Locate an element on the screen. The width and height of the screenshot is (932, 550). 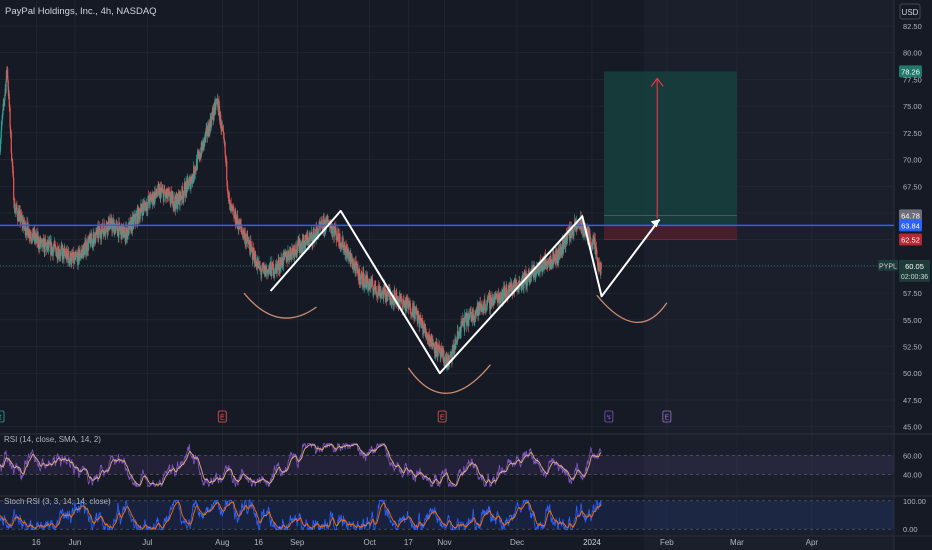
long-position-tool is located at coordinates (670, 155).